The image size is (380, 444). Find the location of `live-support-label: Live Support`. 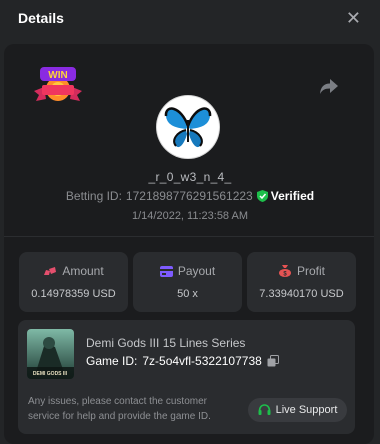

live-support-label: Live Support is located at coordinates (306, 410).